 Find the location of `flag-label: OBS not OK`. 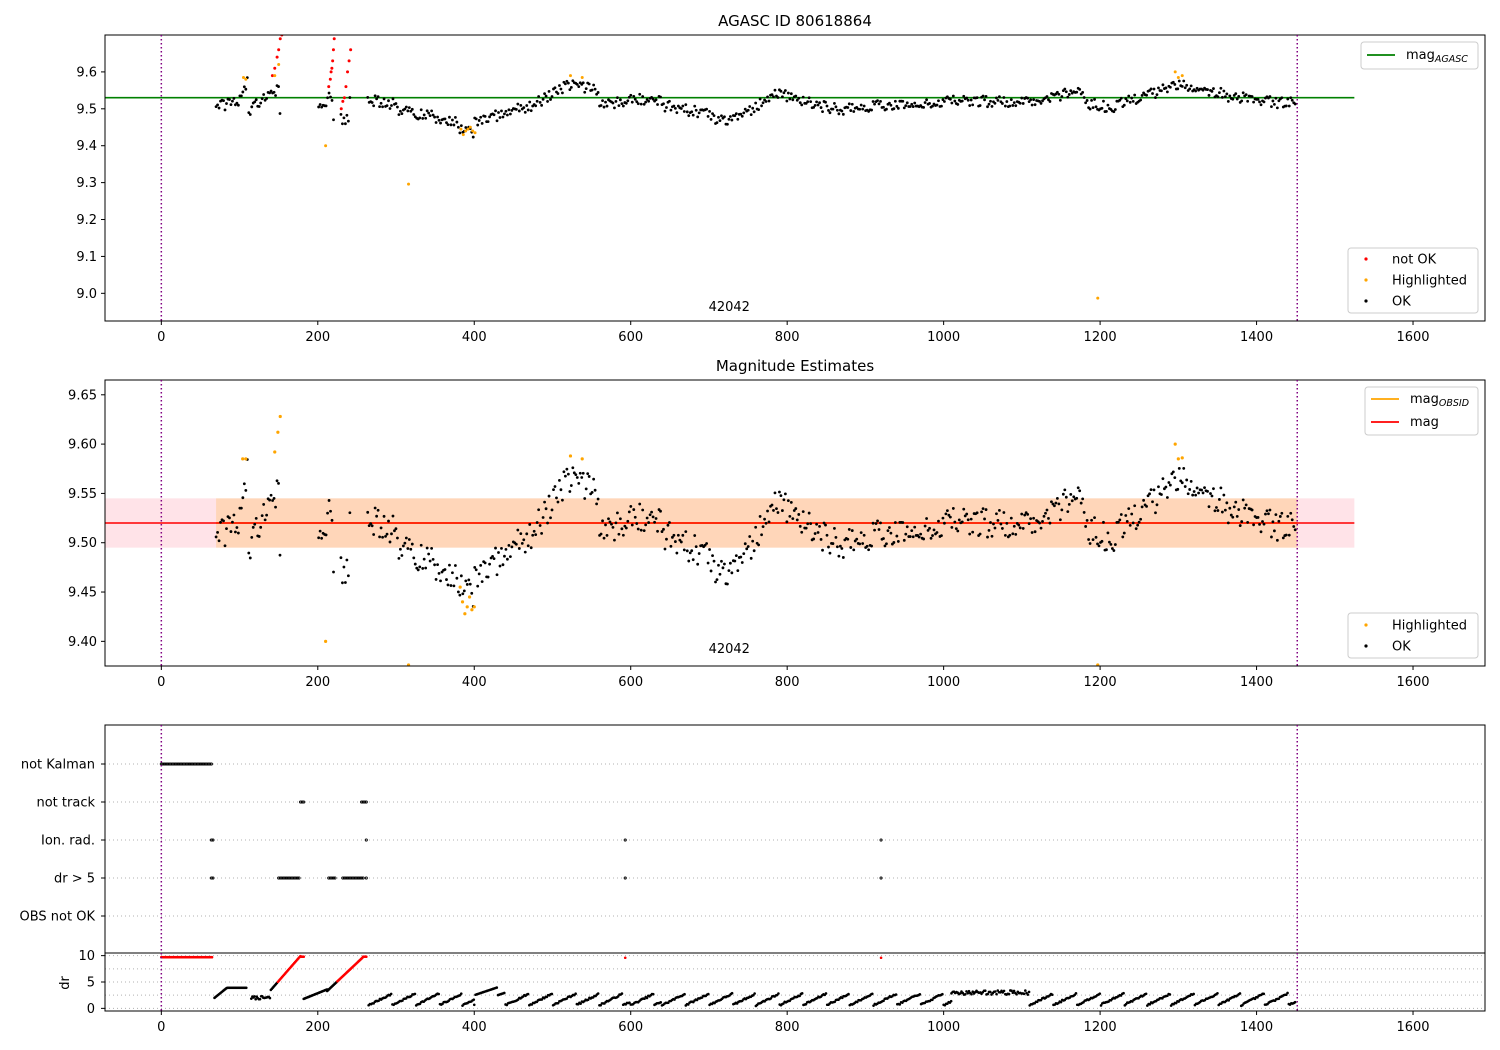

flag-label: OBS not OK is located at coordinates (58, 917).